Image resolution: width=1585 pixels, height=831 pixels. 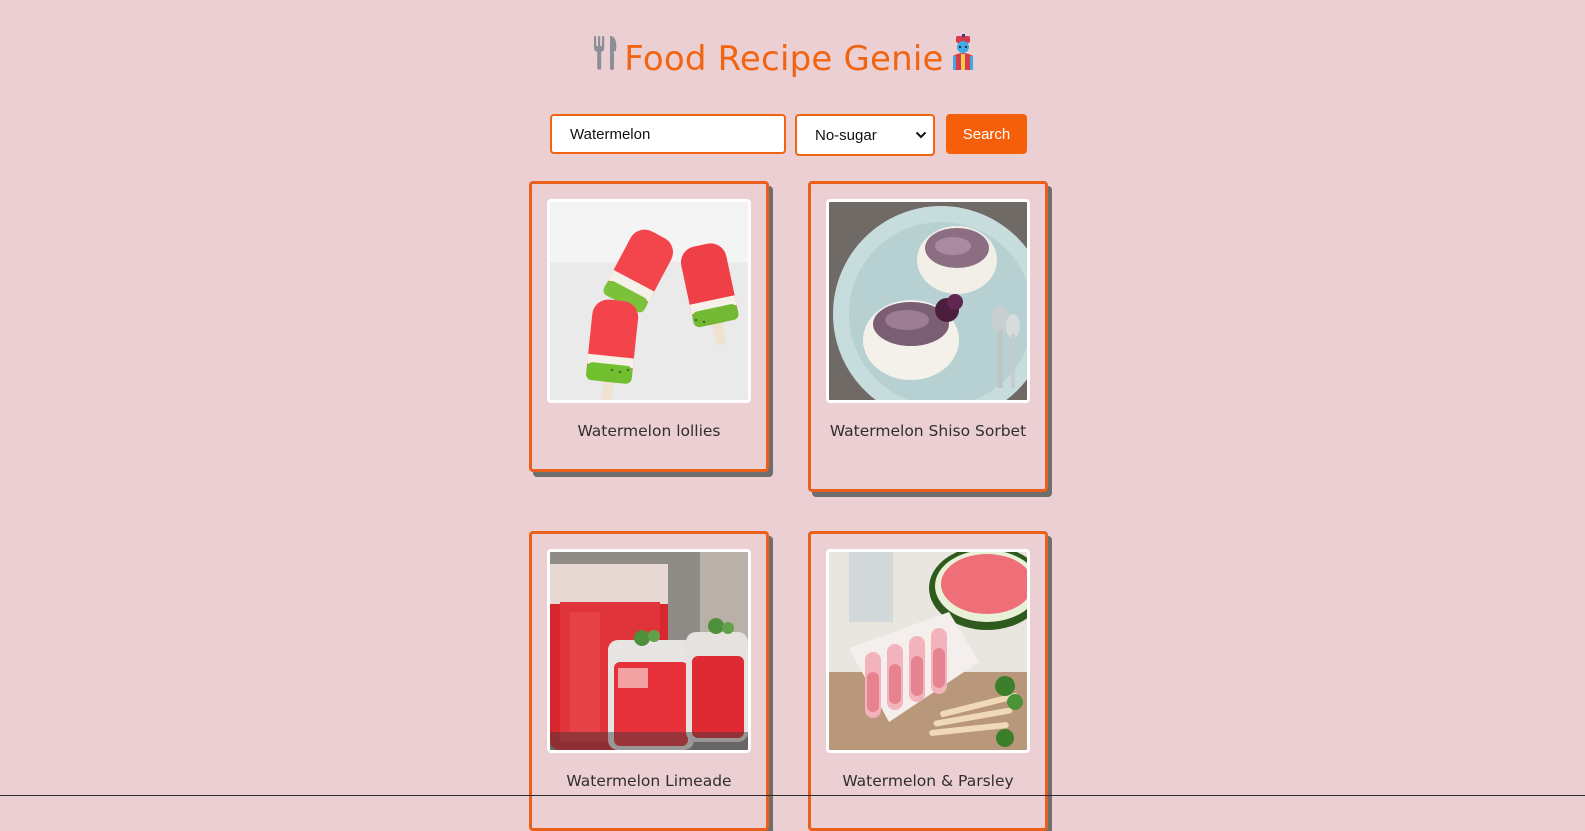 I want to click on recipe-card: Watermelon Limeade, so click(x=649, y=681).